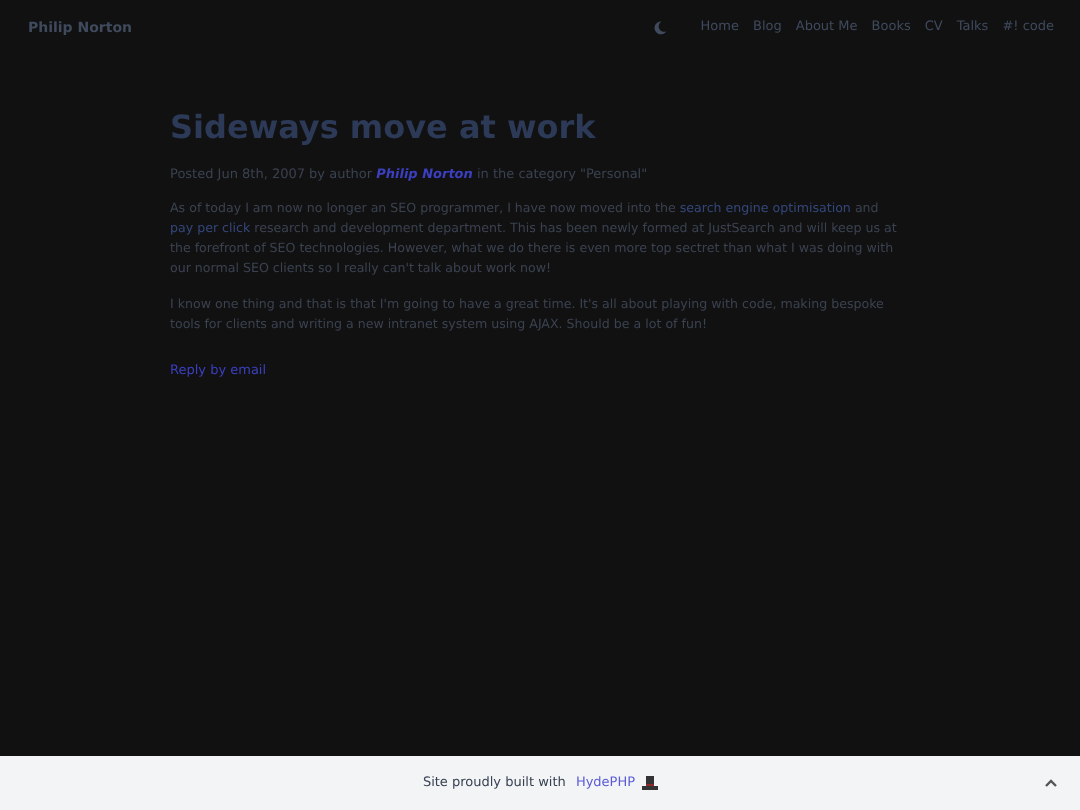 Image resolution: width=1080 pixels, height=810 pixels. What do you see at coordinates (1051, 783) in the screenshot?
I see `chevron-up-icon` at bounding box center [1051, 783].